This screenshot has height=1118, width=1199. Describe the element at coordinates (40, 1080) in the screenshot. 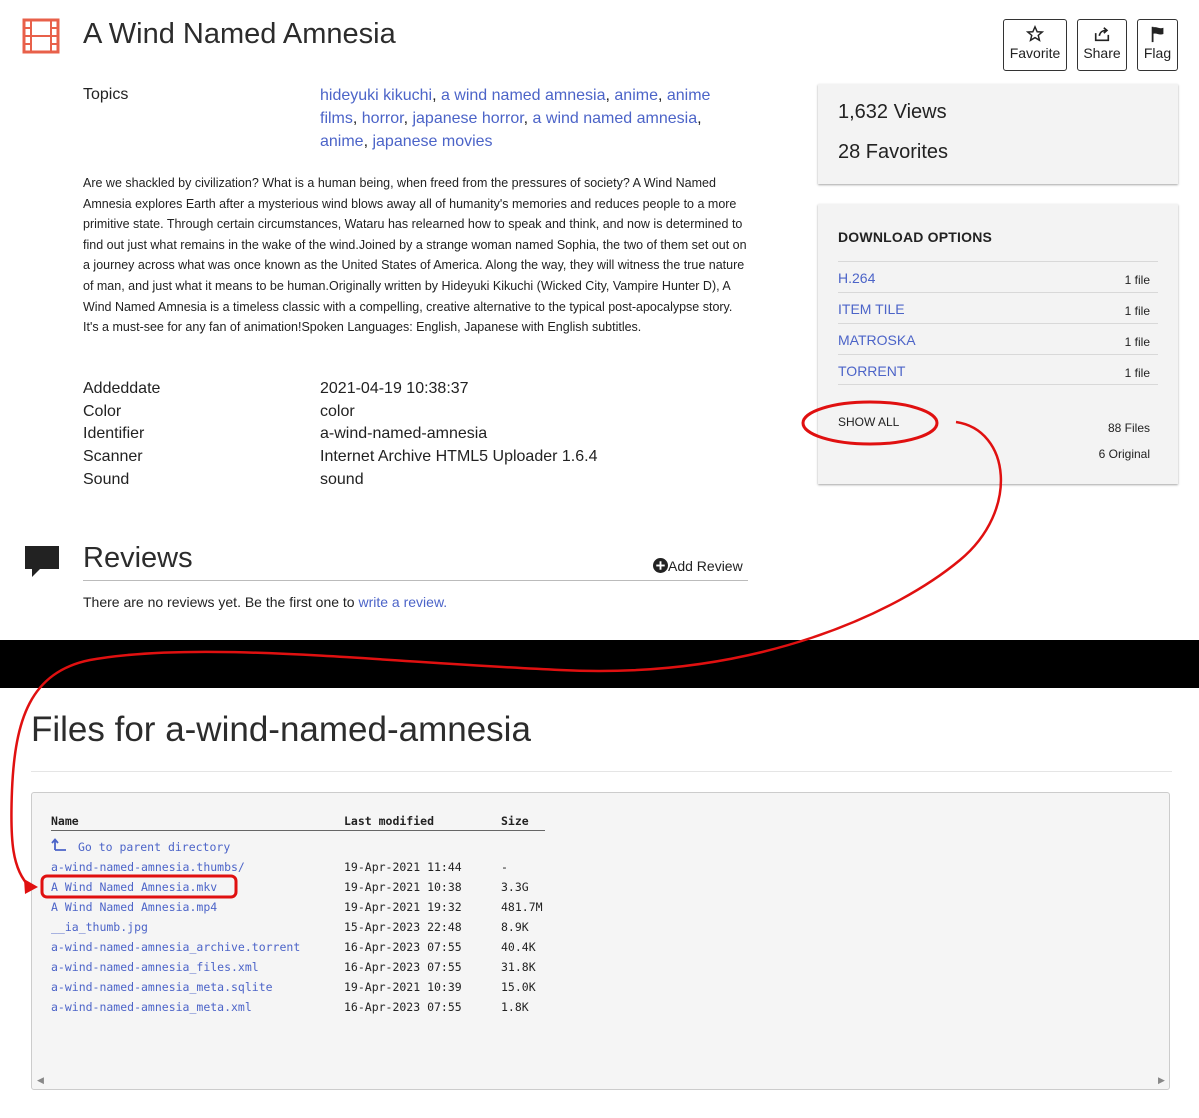

I see `scroll-left-arrow: ◀` at that location.